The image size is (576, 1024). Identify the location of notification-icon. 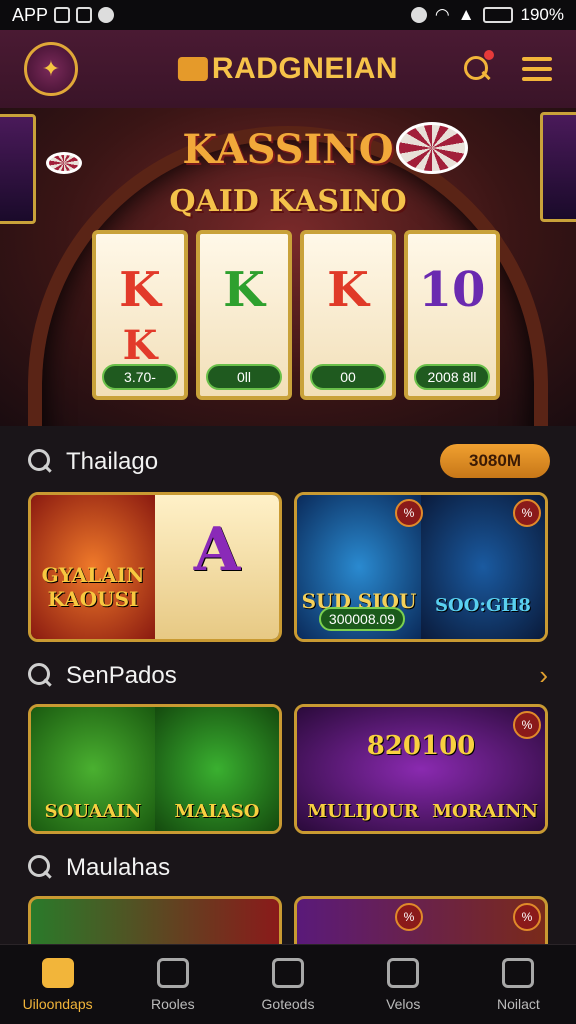
(84, 15).